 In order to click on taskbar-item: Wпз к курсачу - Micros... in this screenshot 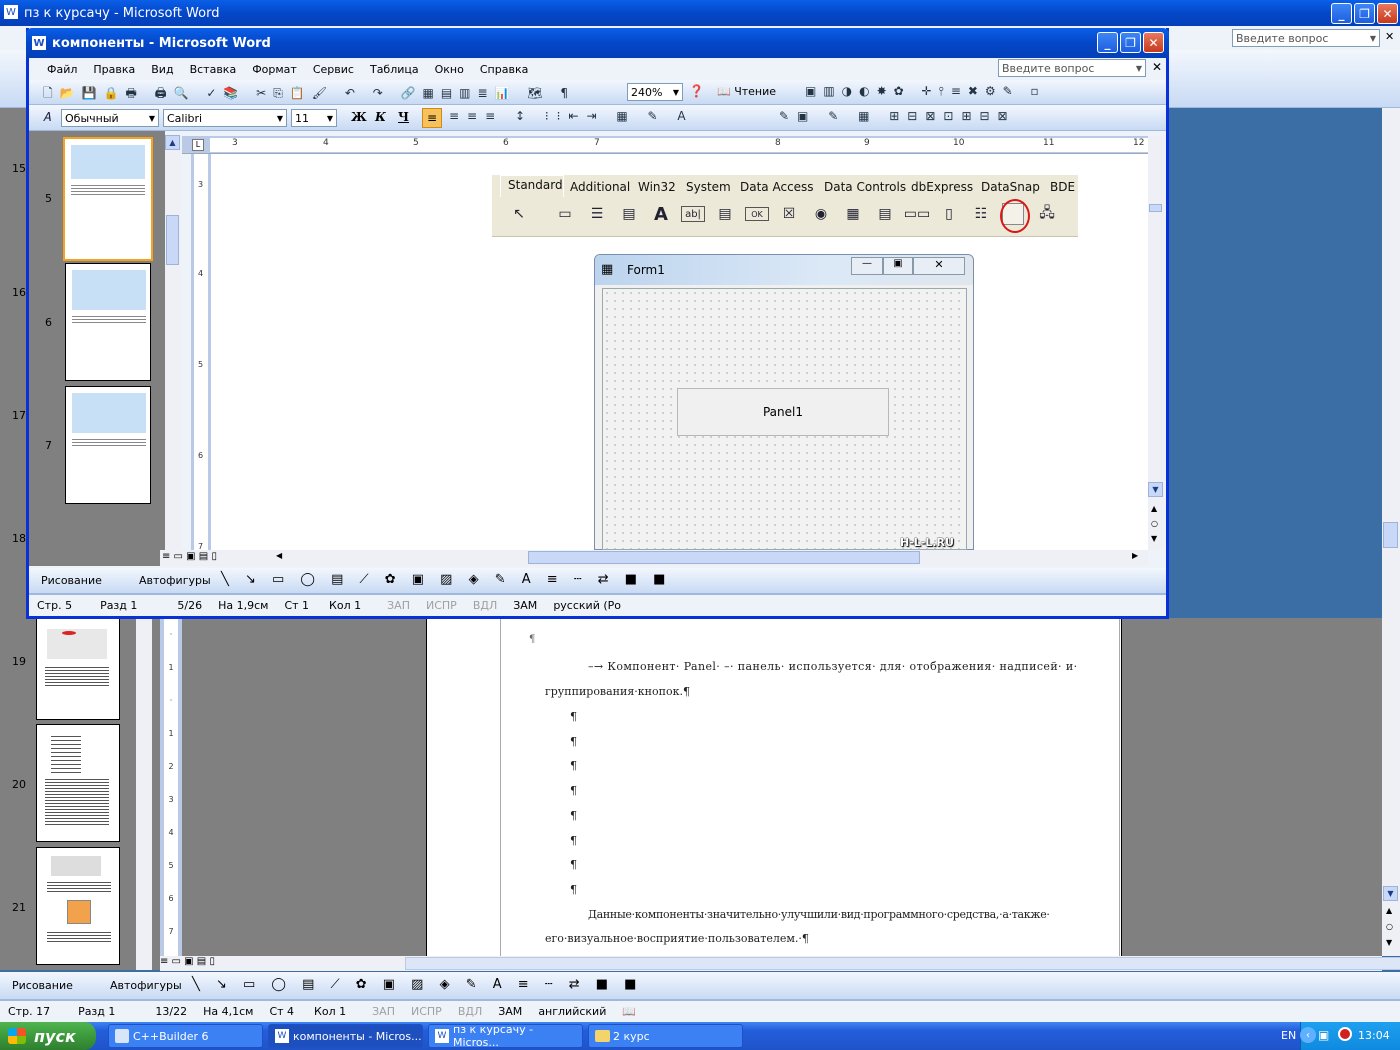, I will do `click(505, 1036)`.